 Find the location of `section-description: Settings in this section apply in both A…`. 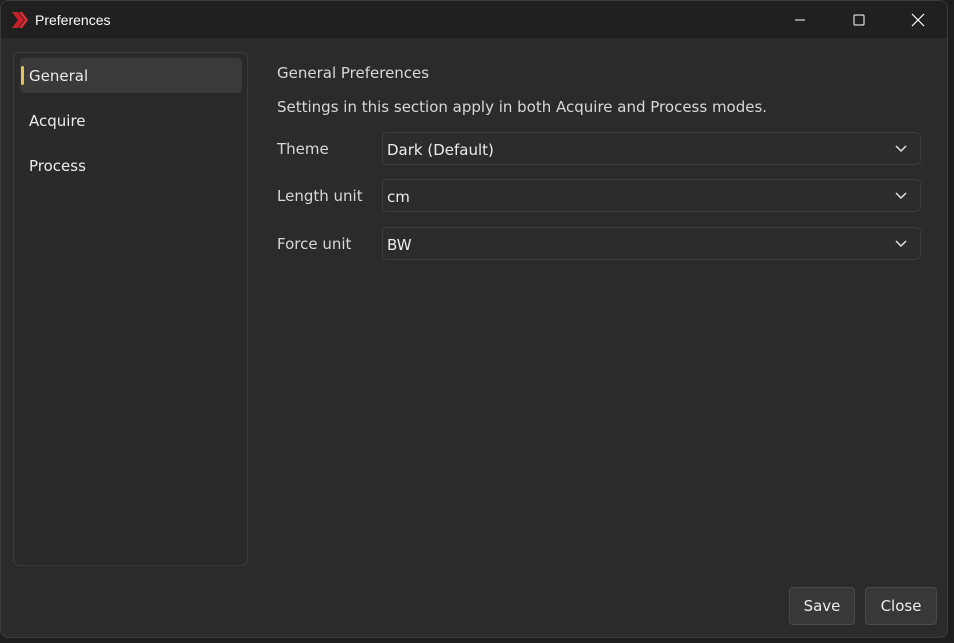

section-description: Settings in this section apply in both A… is located at coordinates (522, 107).